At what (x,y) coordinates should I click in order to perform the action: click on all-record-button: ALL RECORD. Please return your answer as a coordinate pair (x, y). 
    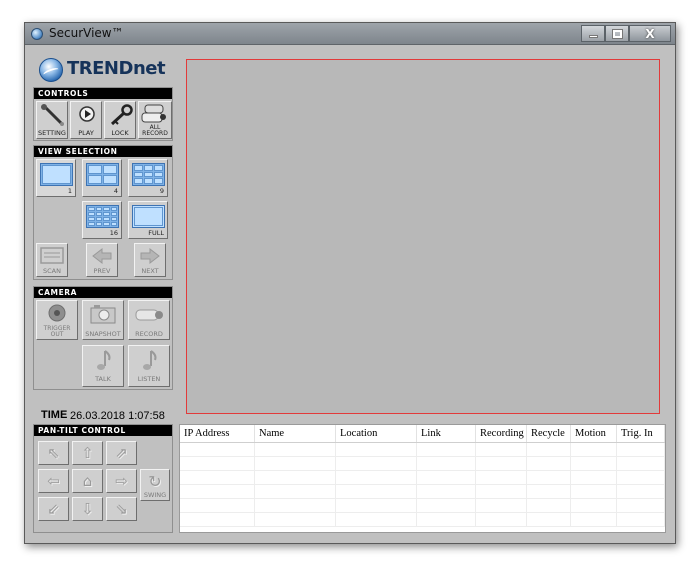
    Looking at the image, I should click on (155, 120).